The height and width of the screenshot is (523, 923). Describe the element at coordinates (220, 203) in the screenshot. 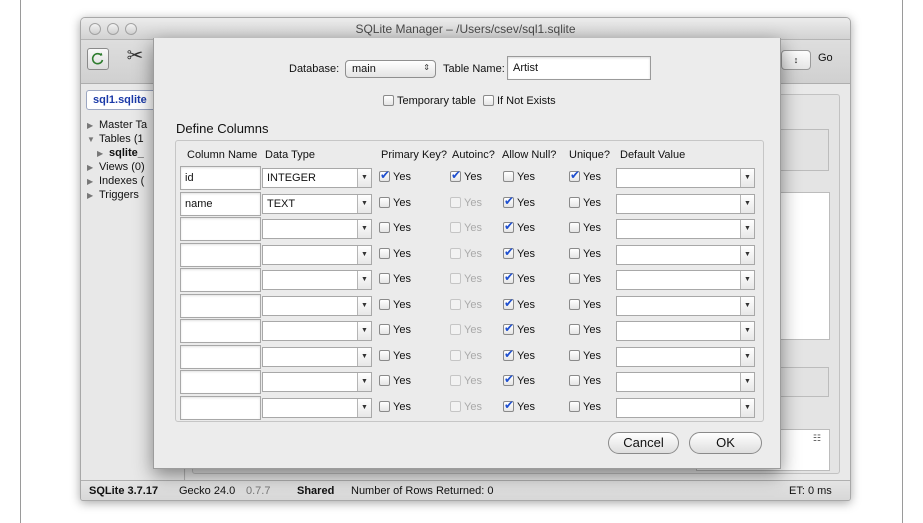

I see `column-name-input: name` at that location.